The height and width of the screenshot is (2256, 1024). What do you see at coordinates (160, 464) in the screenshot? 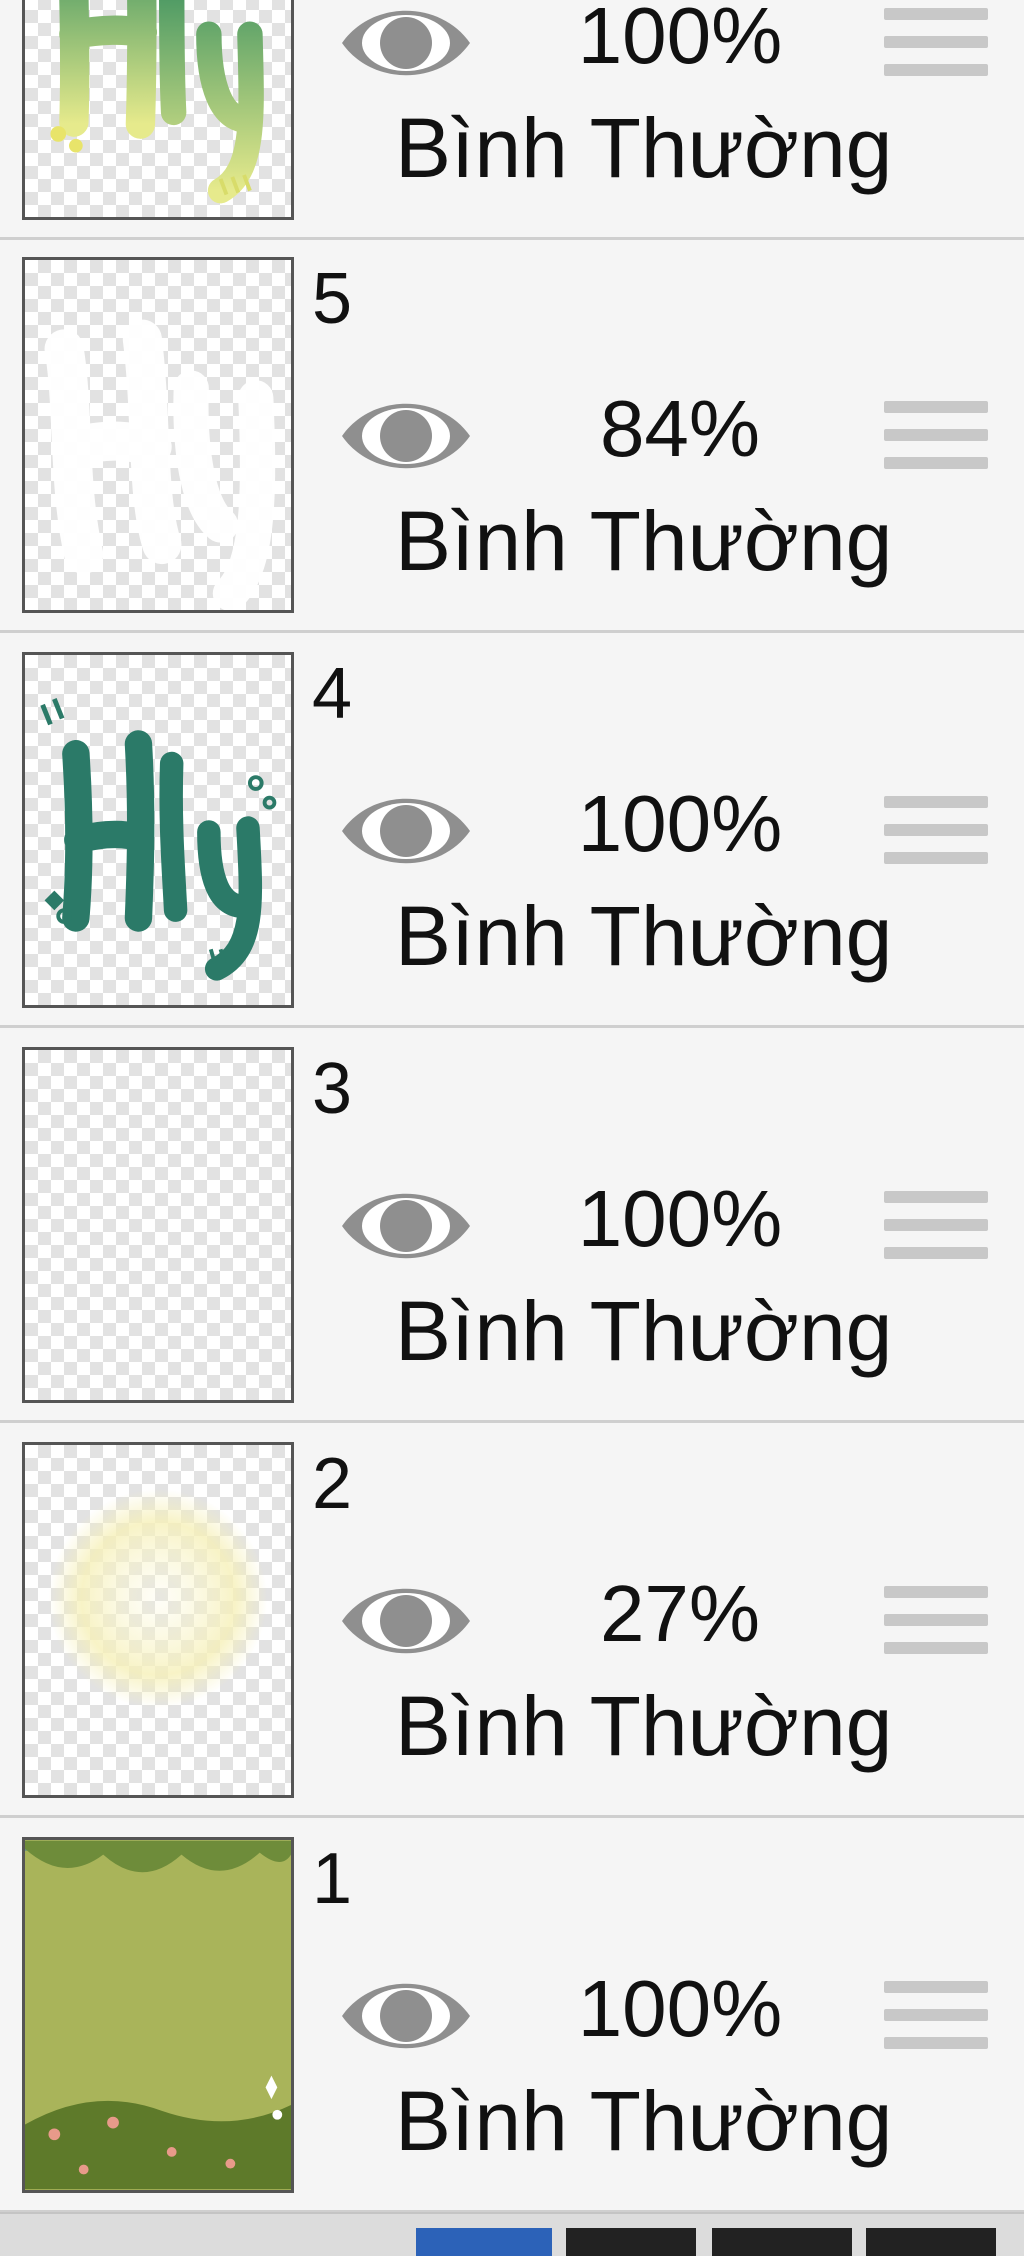
I see `white-silhouette-thumbnail-image` at bounding box center [160, 464].